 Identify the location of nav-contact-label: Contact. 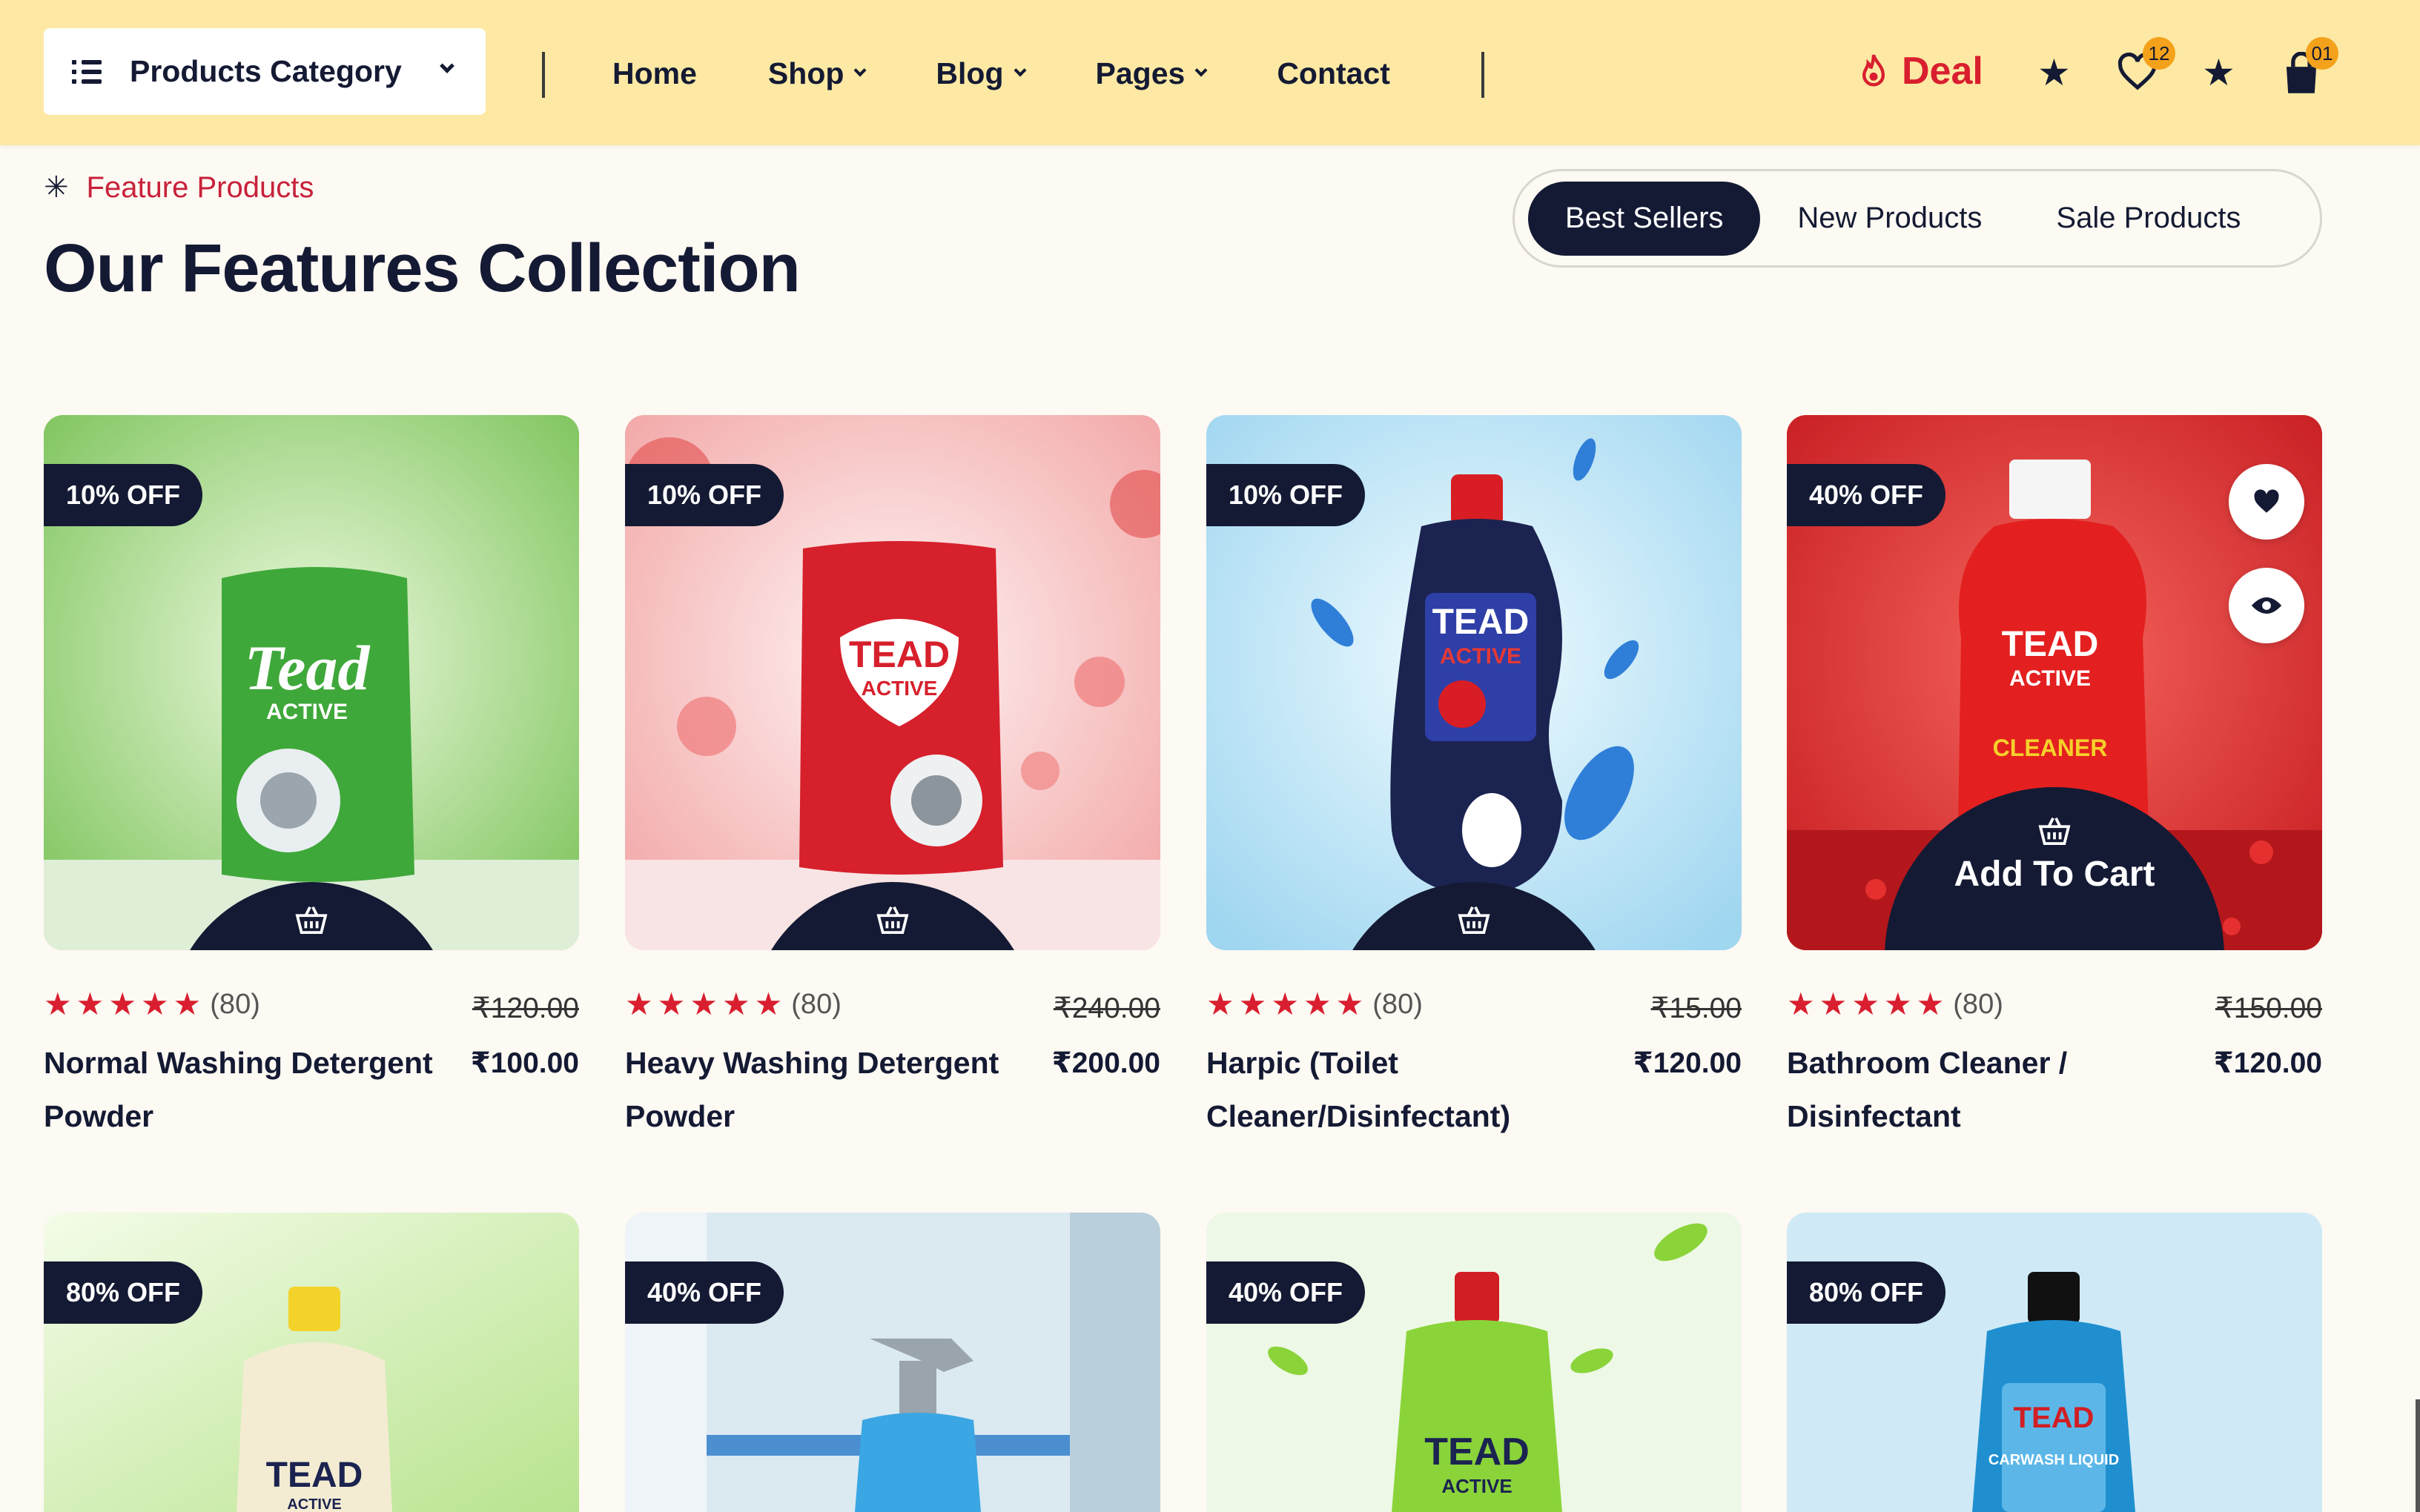
(1333, 73).